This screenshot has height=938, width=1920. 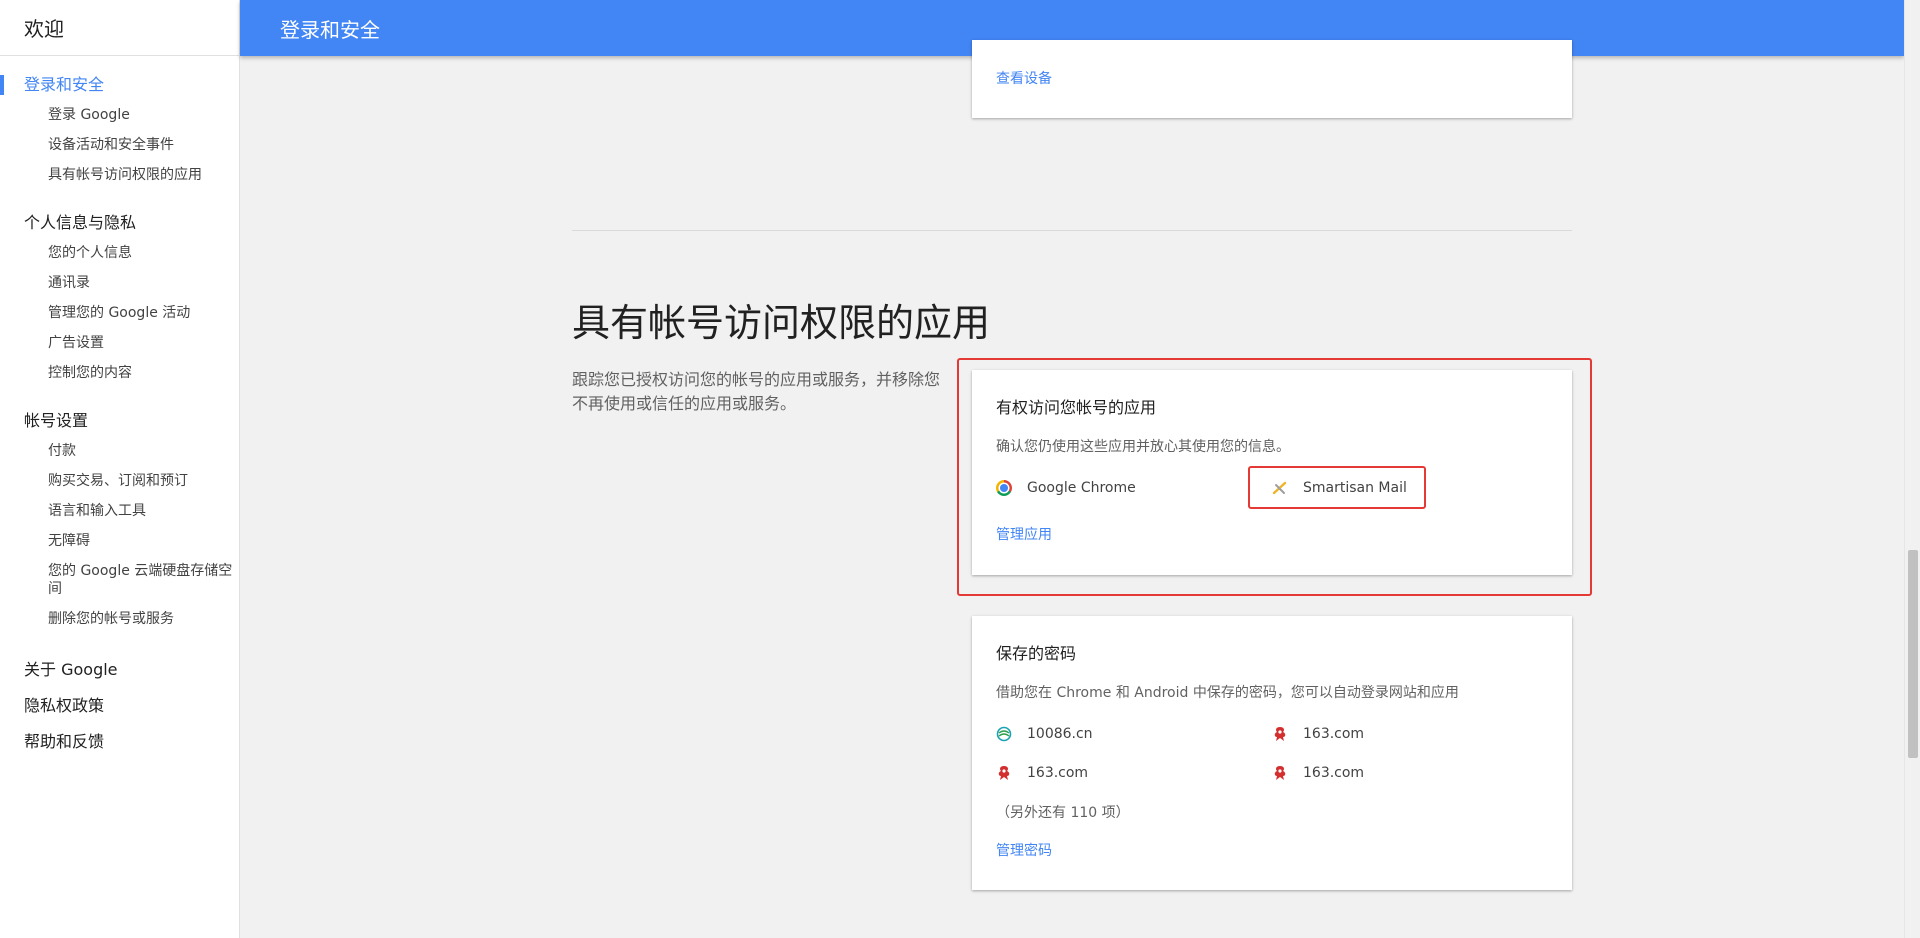 I want to click on nav-item-delete-account: 删除您的帐号或服务, so click(x=119, y=619).